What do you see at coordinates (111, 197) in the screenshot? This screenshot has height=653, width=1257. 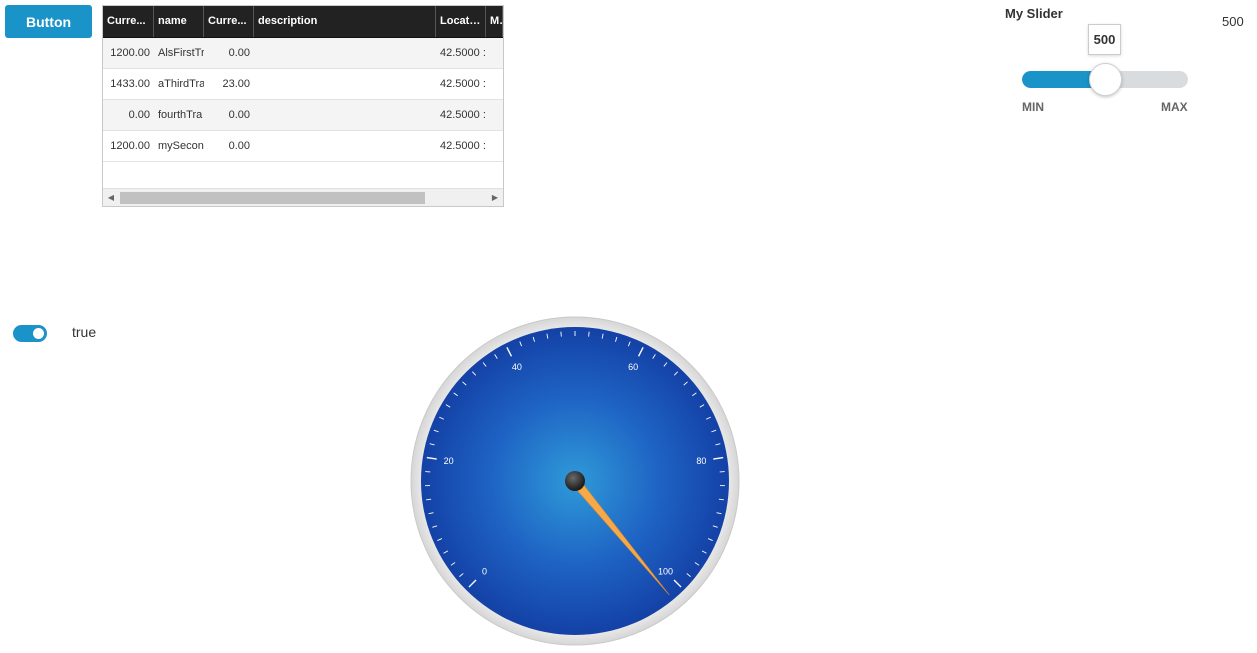 I see `scroll-left-icon: ◀` at bounding box center [111, 197].